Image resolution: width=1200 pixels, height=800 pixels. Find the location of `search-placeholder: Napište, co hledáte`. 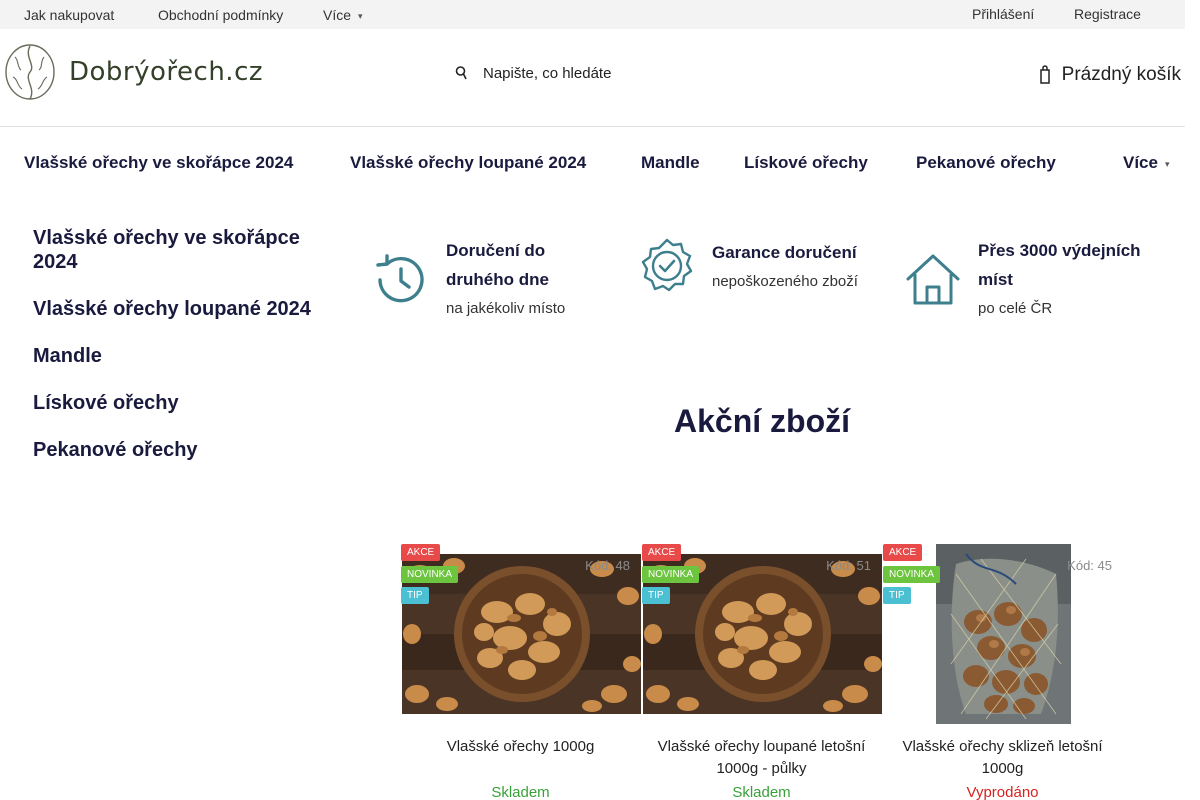

search-placeholder: Napište, co hledáte is located at coordinates (547, 73).